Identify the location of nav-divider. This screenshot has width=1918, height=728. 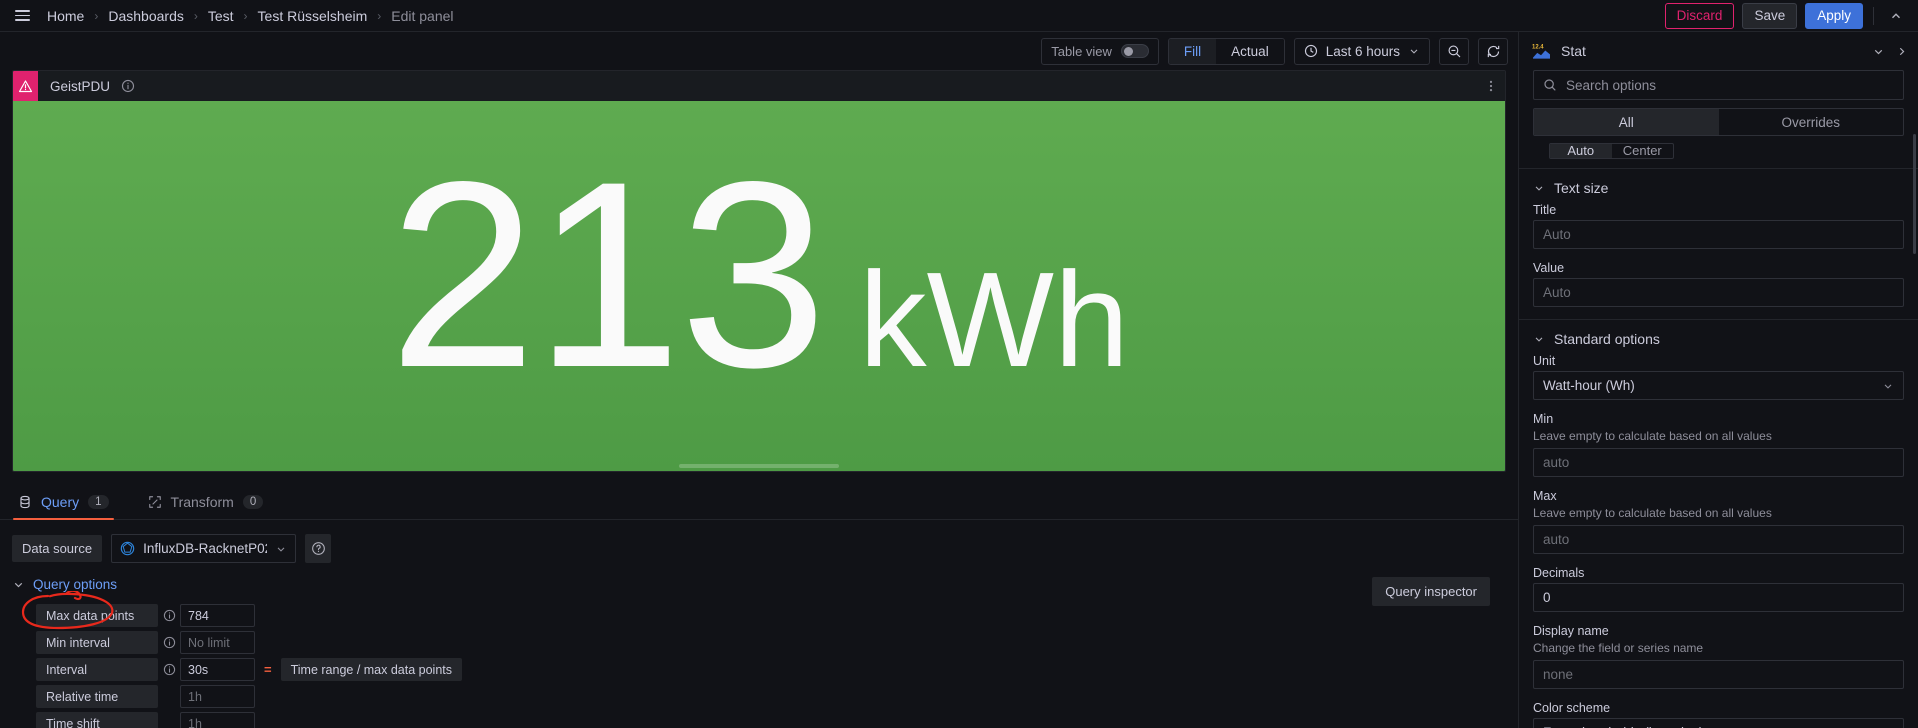
(1873, 15).